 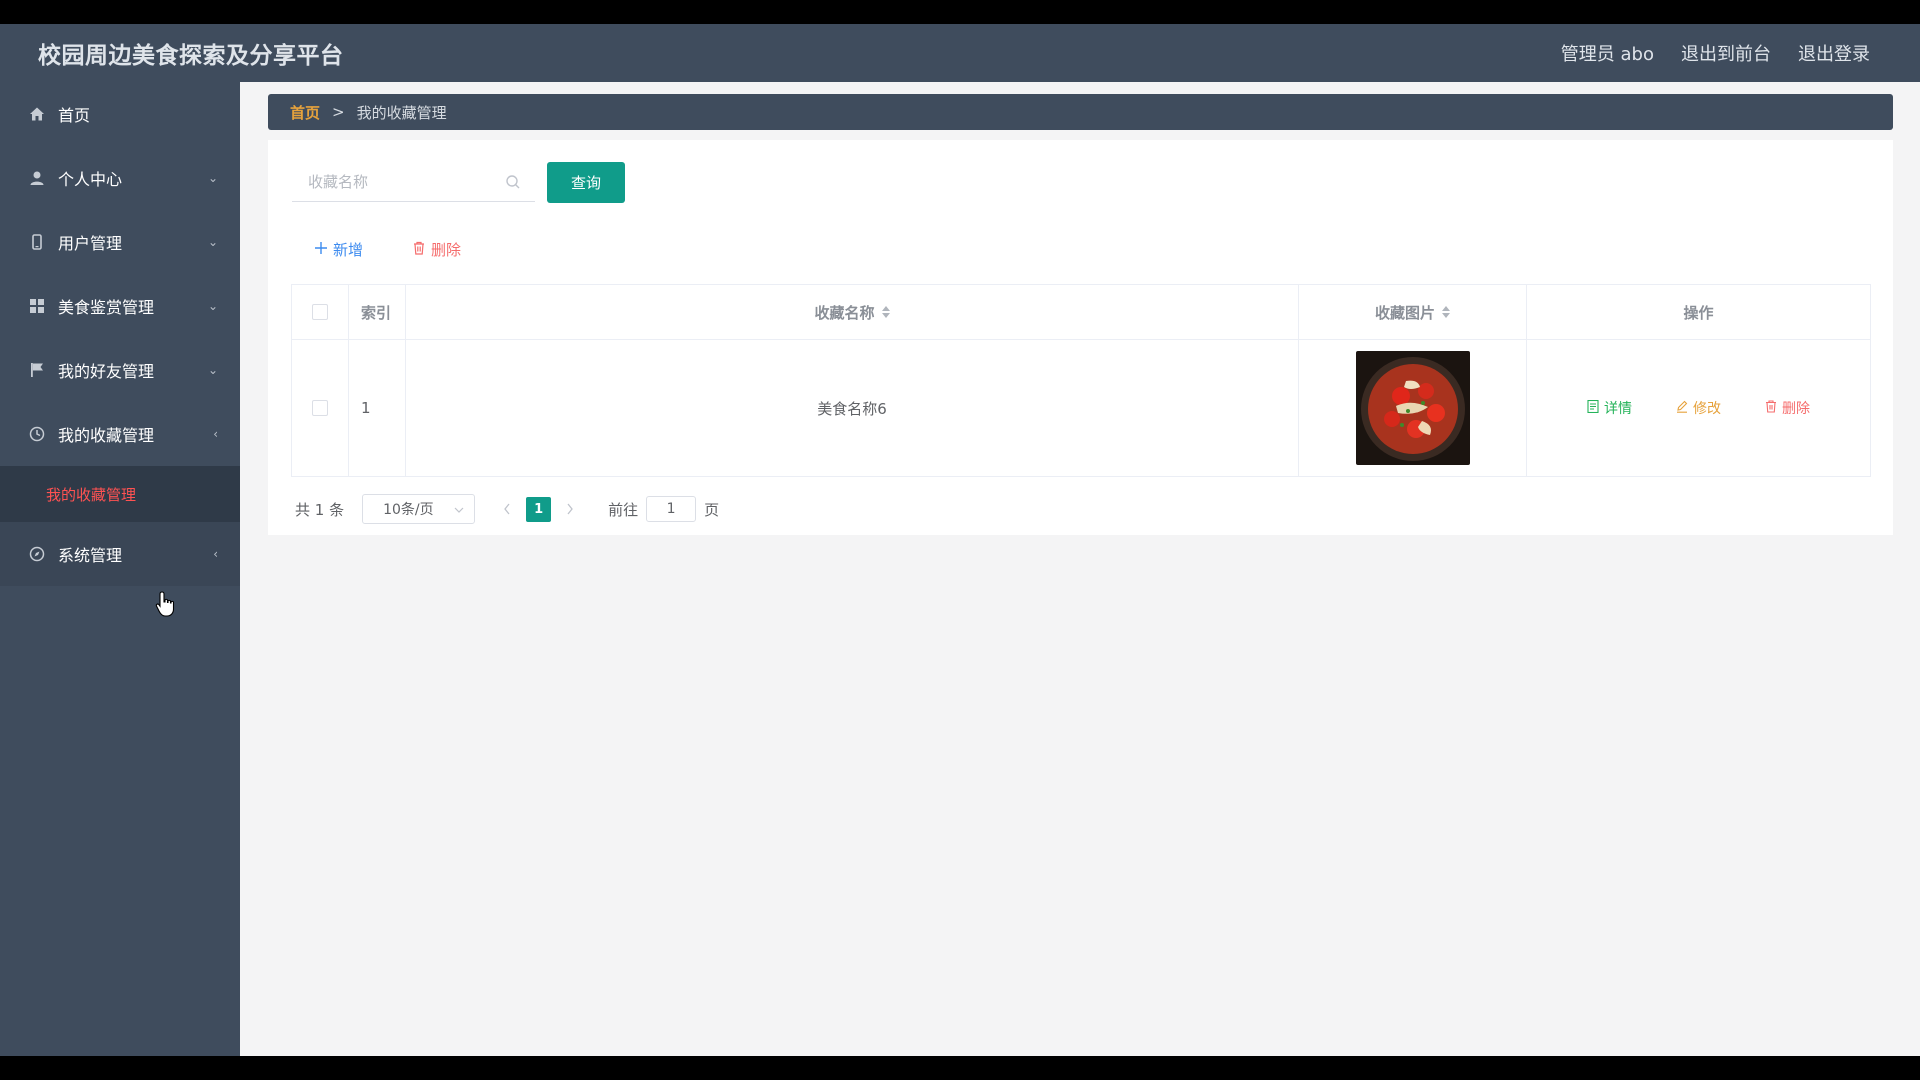 I want to click on sidebar-item-home: 首页, so click(x=120, y=114).